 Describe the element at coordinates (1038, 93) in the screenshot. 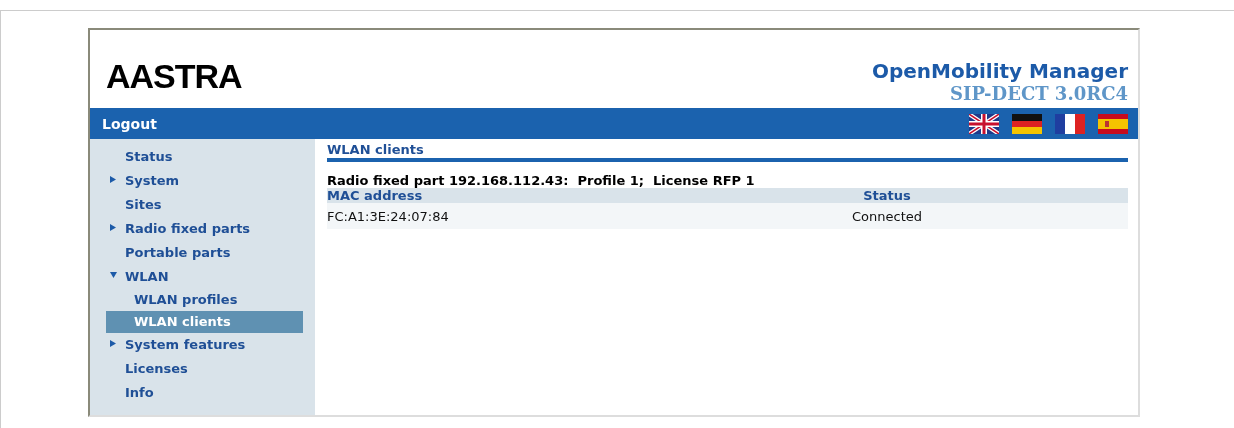

I see `version-label: SIP-DECT 3.0RC4` at that location.